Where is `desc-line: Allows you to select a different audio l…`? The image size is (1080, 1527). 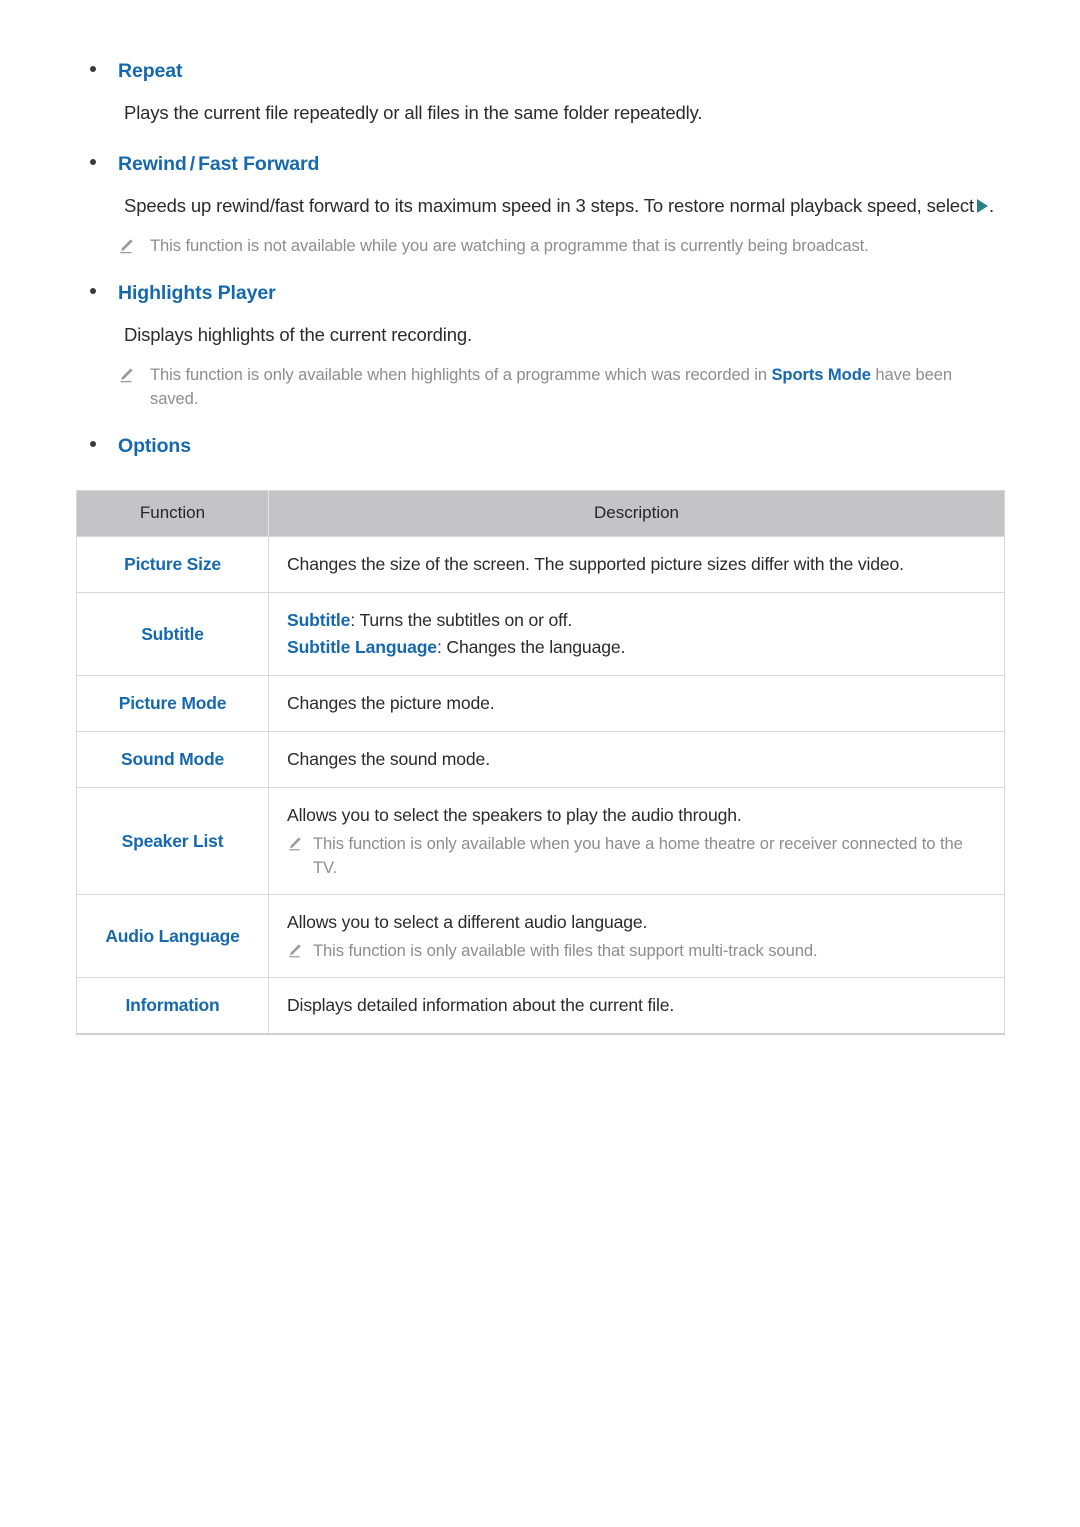 desc-line: Allows you to select a different audio l… is located at coordinates (467, 922).